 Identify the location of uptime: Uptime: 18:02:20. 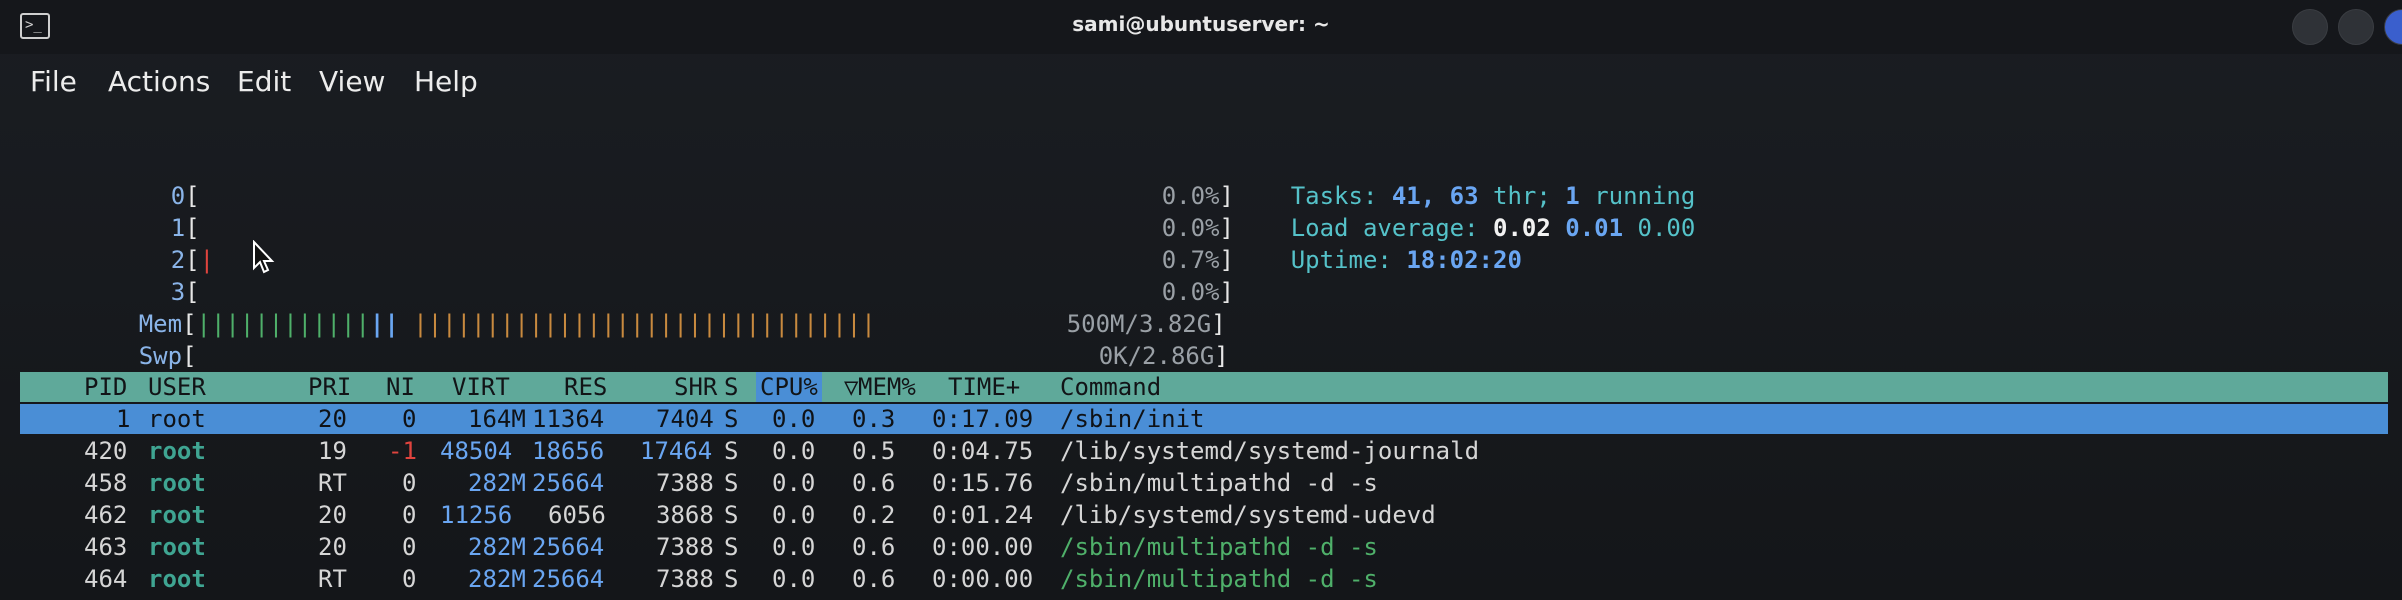
(1406, 260).